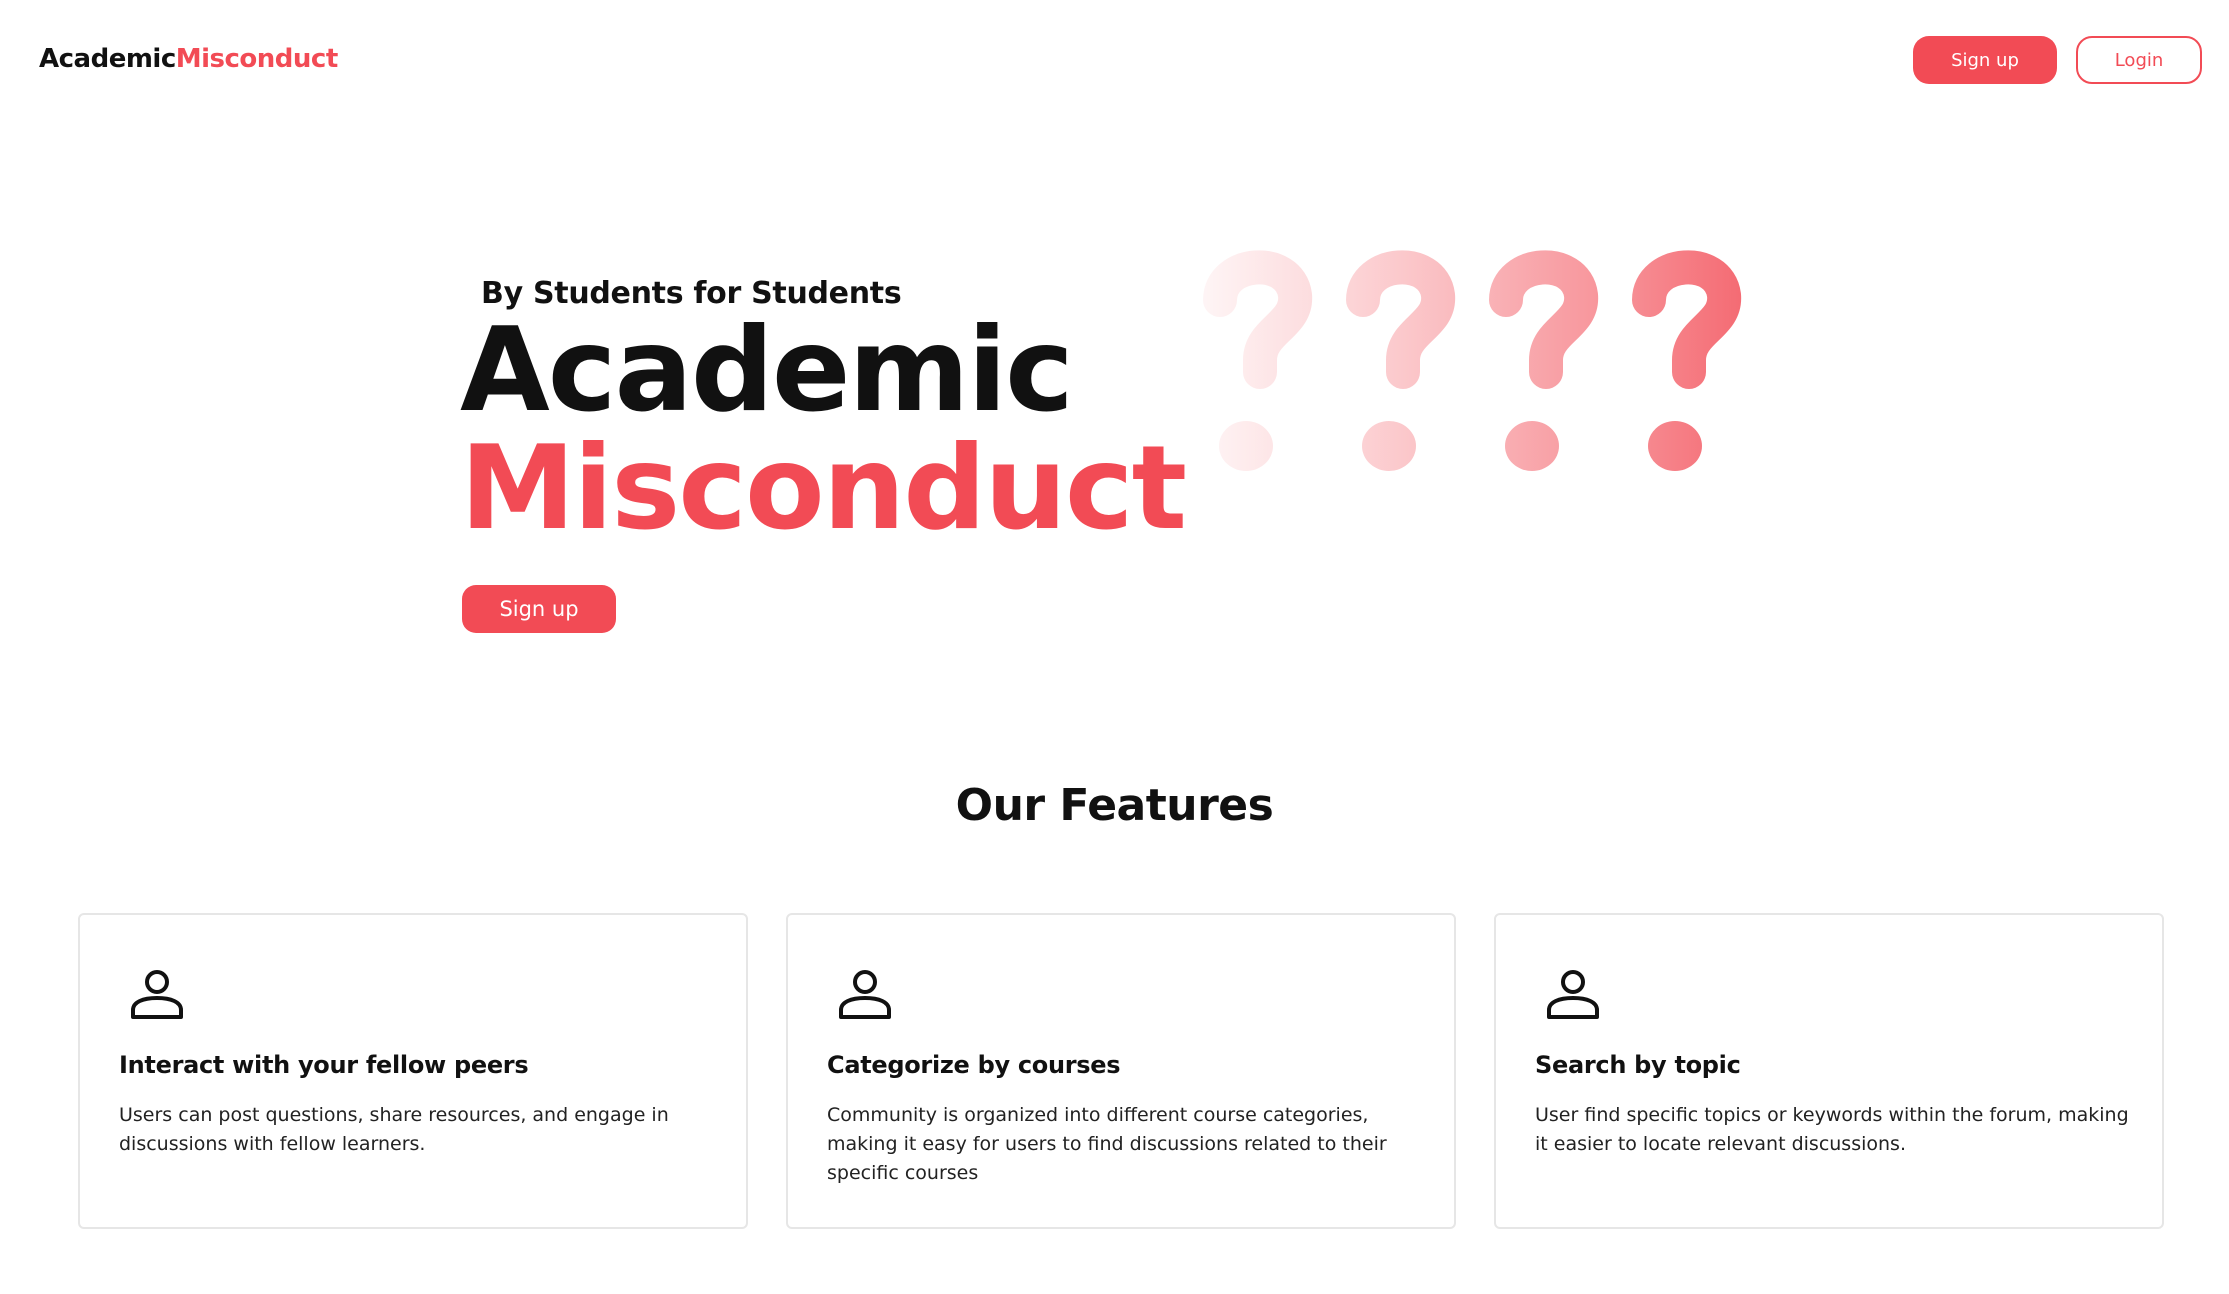  I want to click on question-mark-2-icon, so click(1401, 319).